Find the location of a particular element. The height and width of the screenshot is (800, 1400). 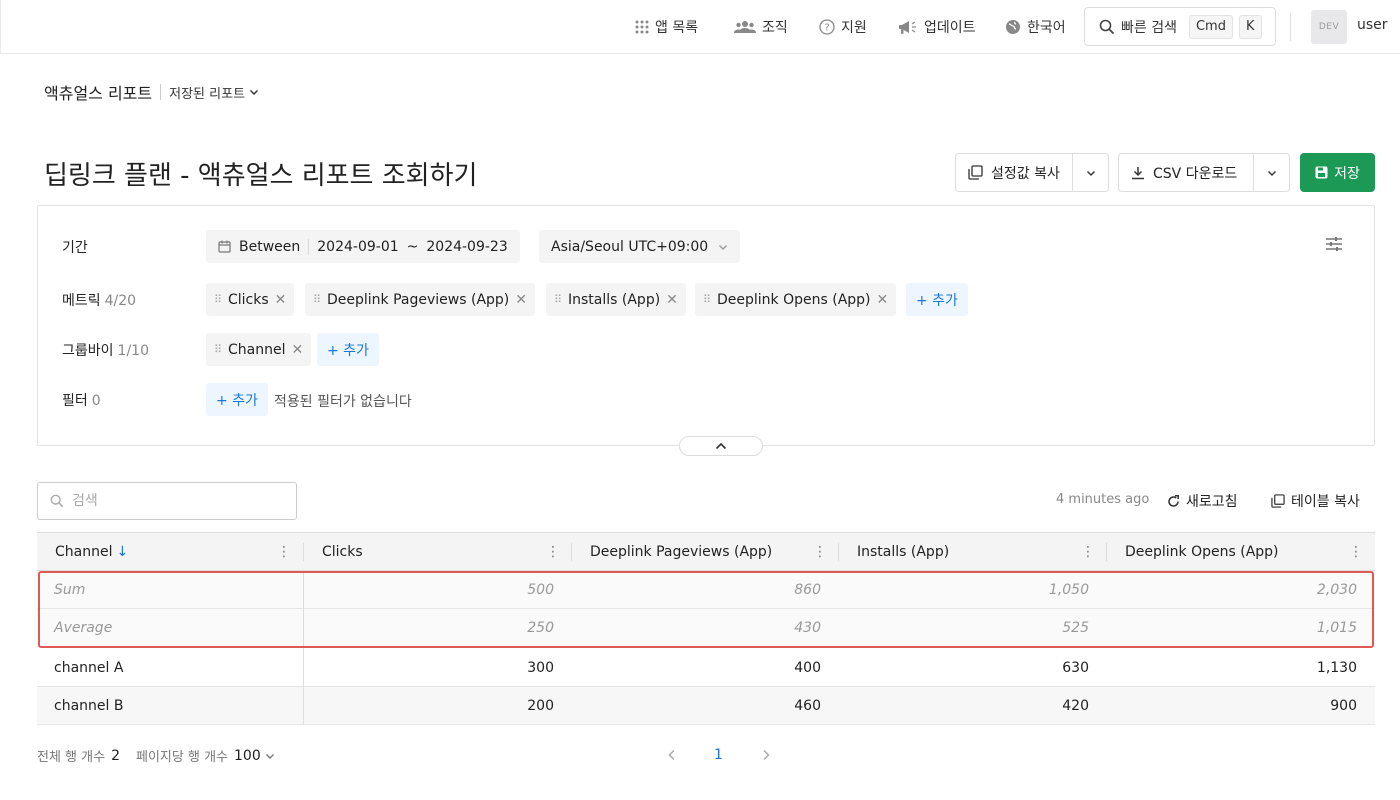

date-range-picker: Between 2024-09-01 ~ 2024-09-23 is located at coordinates (363, 246).